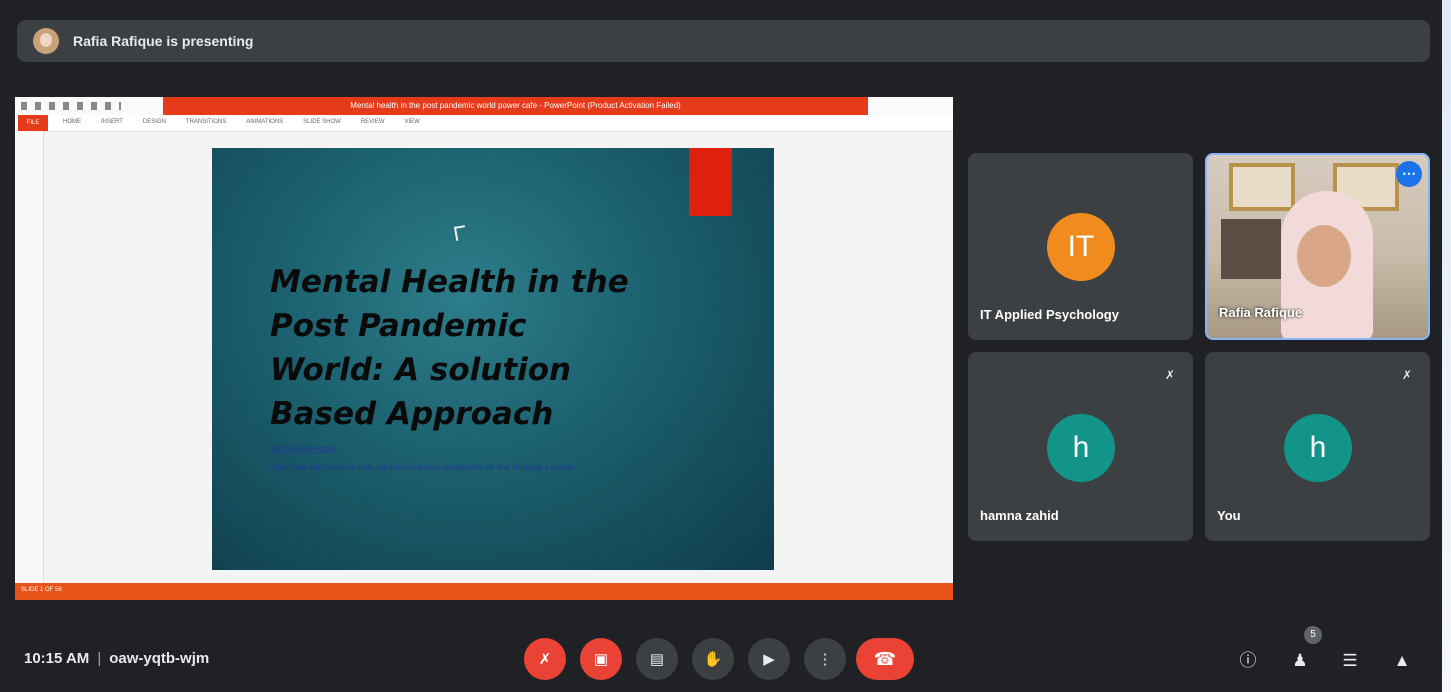 This screenshot has height=692, width=1451. What do you see at coordinates (769, 659) in the screenshot?
I see `present-now-button: ▶` at bounding box center [769, 659].